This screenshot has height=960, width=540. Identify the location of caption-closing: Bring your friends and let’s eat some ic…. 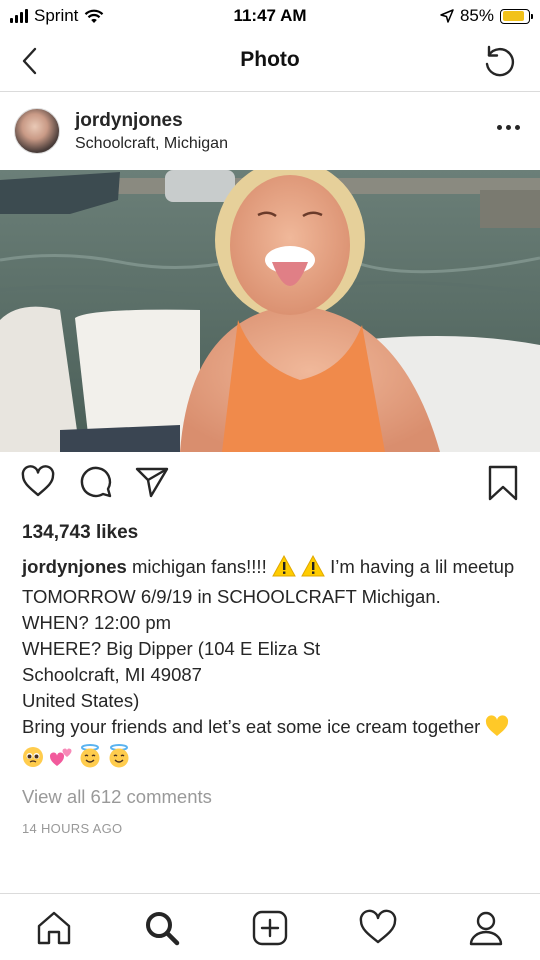
(254, 726).